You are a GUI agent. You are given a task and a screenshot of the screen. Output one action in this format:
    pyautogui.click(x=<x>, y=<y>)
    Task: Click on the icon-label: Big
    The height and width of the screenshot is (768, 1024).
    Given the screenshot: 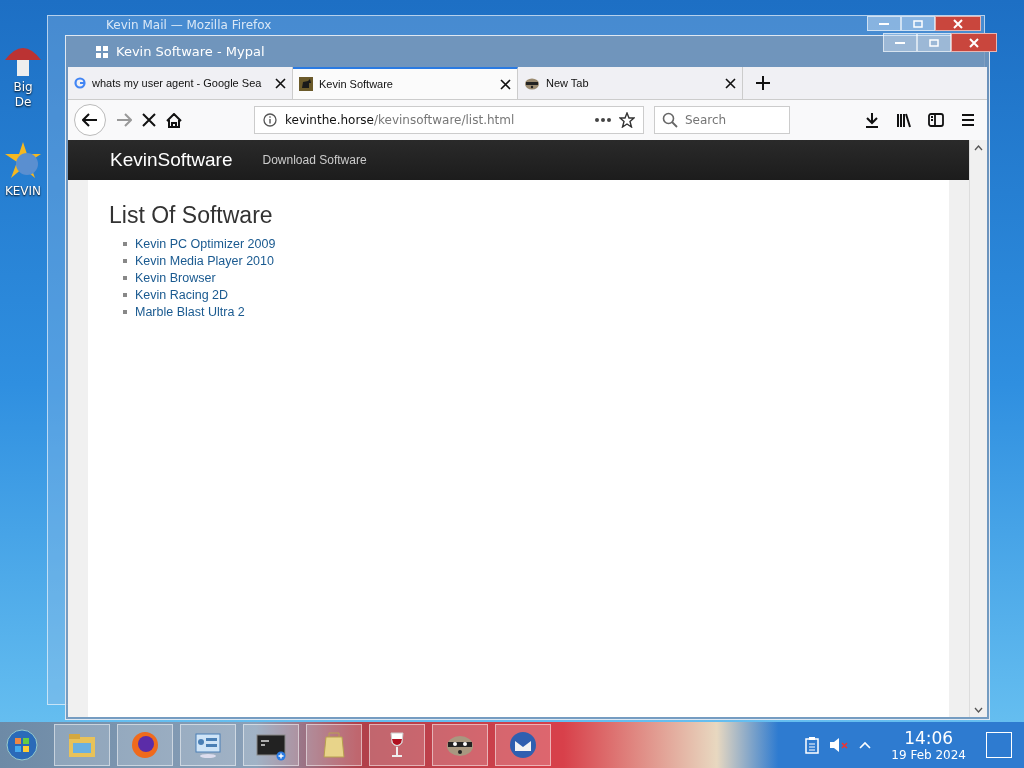 What is the action you would take?
    pyautogui.click(x=23, y=87)
    